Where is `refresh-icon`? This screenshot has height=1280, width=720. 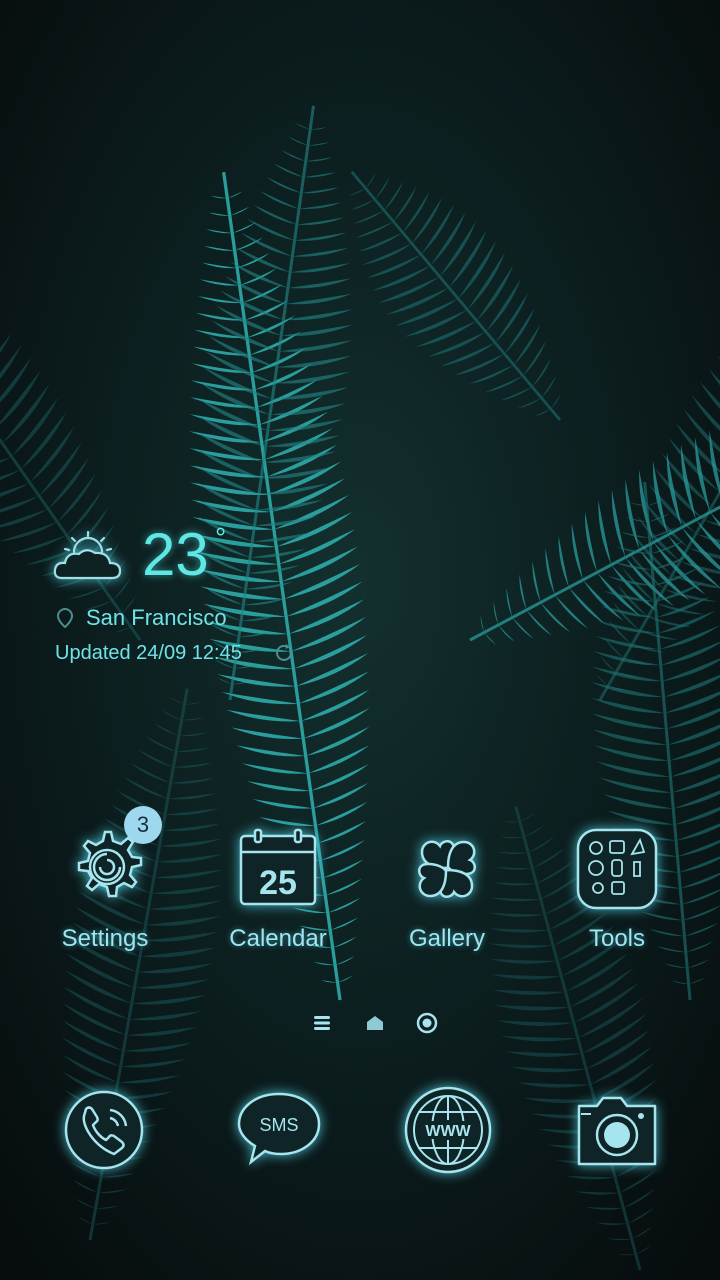 refresh-icon is located at coordinates (284, 653).